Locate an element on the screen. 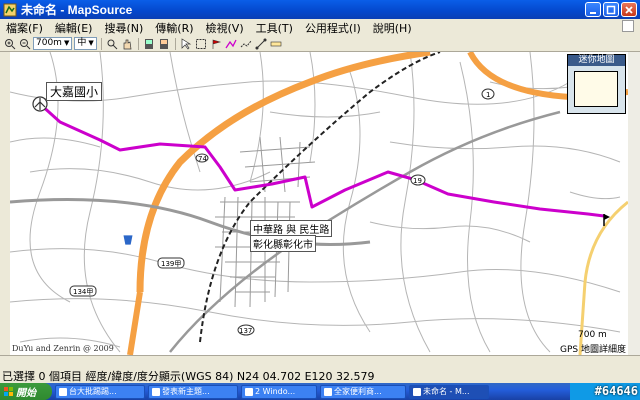 This screenshot has height=400, width=640. window-title: 未命名 - MapSource is located at coordinates (77, 10).